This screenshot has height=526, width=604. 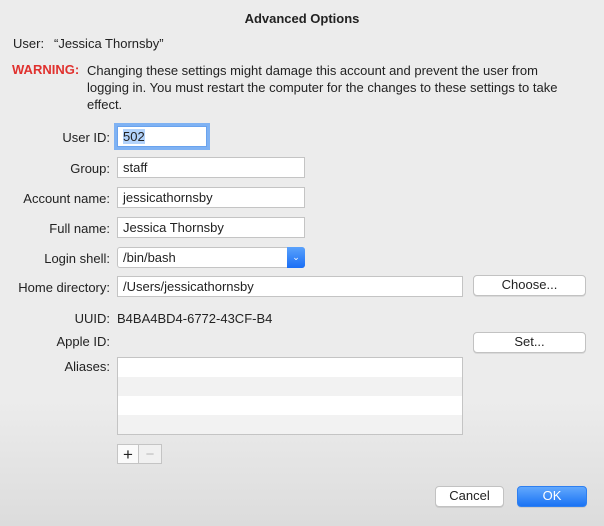 What do you see at coordinates (469, 496) in the screenshot?
I see `cancel-button: Cancel` at bounding box center [469, 496].